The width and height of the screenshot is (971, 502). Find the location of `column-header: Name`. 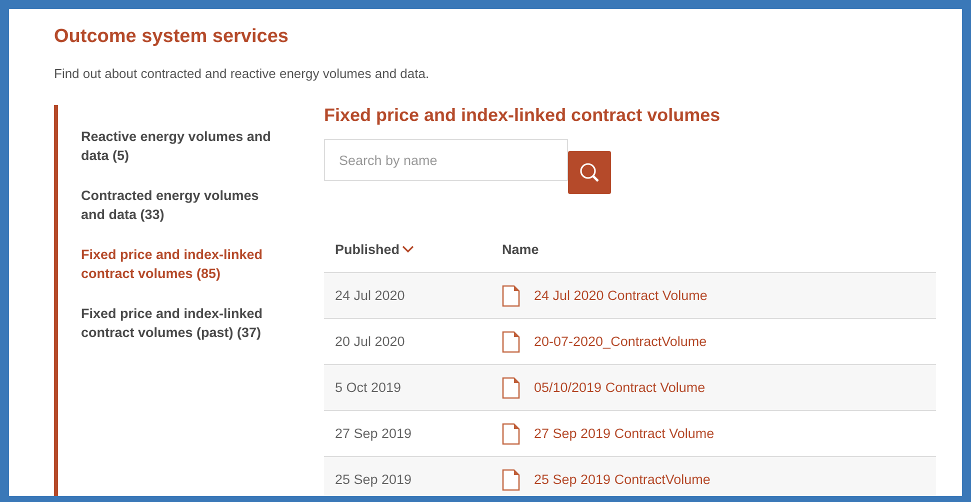

column-header: Name is located at coordinates (520, 249).